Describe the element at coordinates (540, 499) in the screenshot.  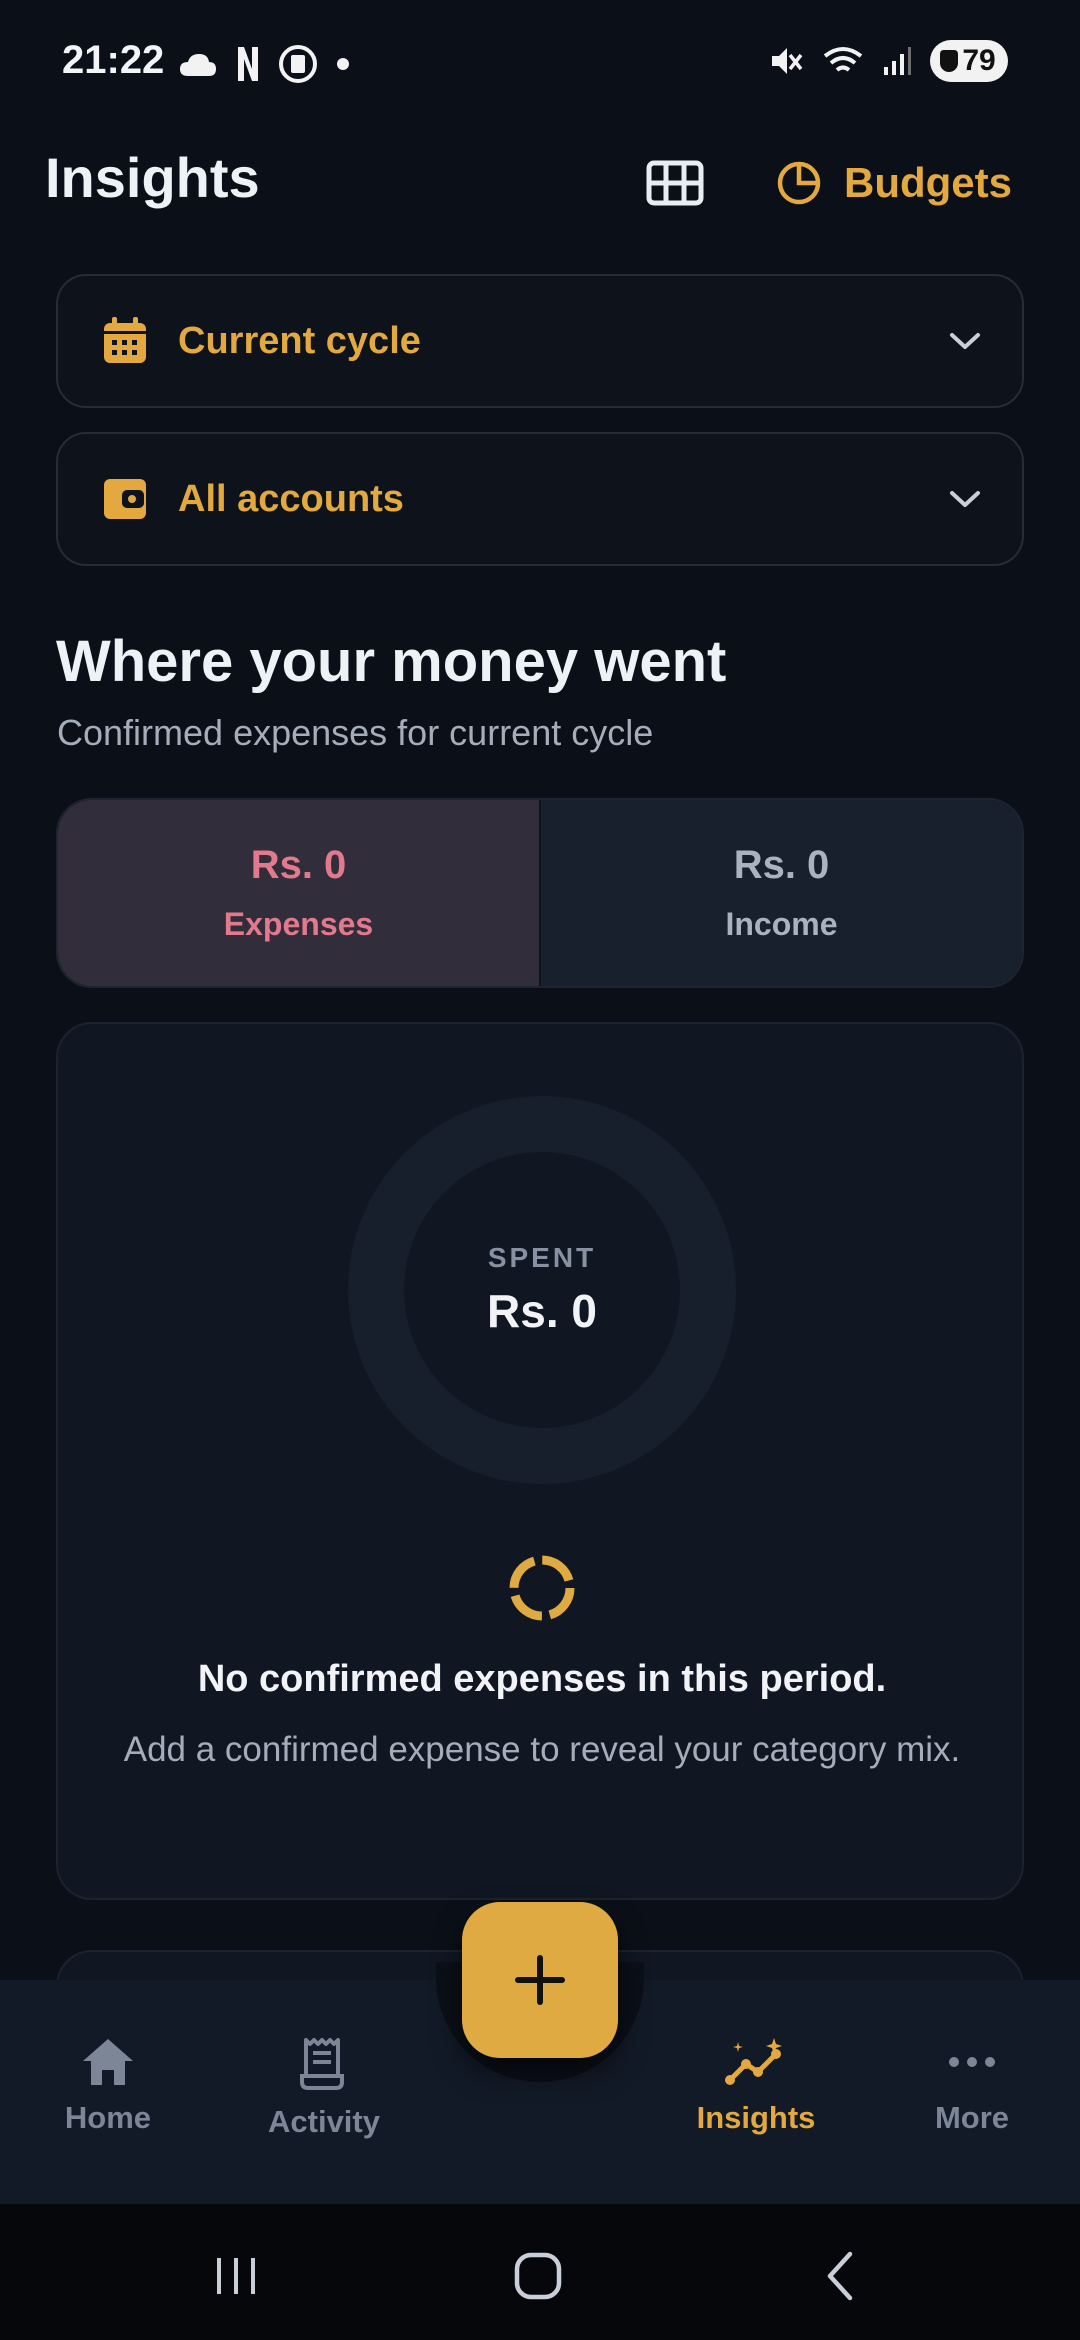
I see `accounts-dropdown: All accounts` at that location.